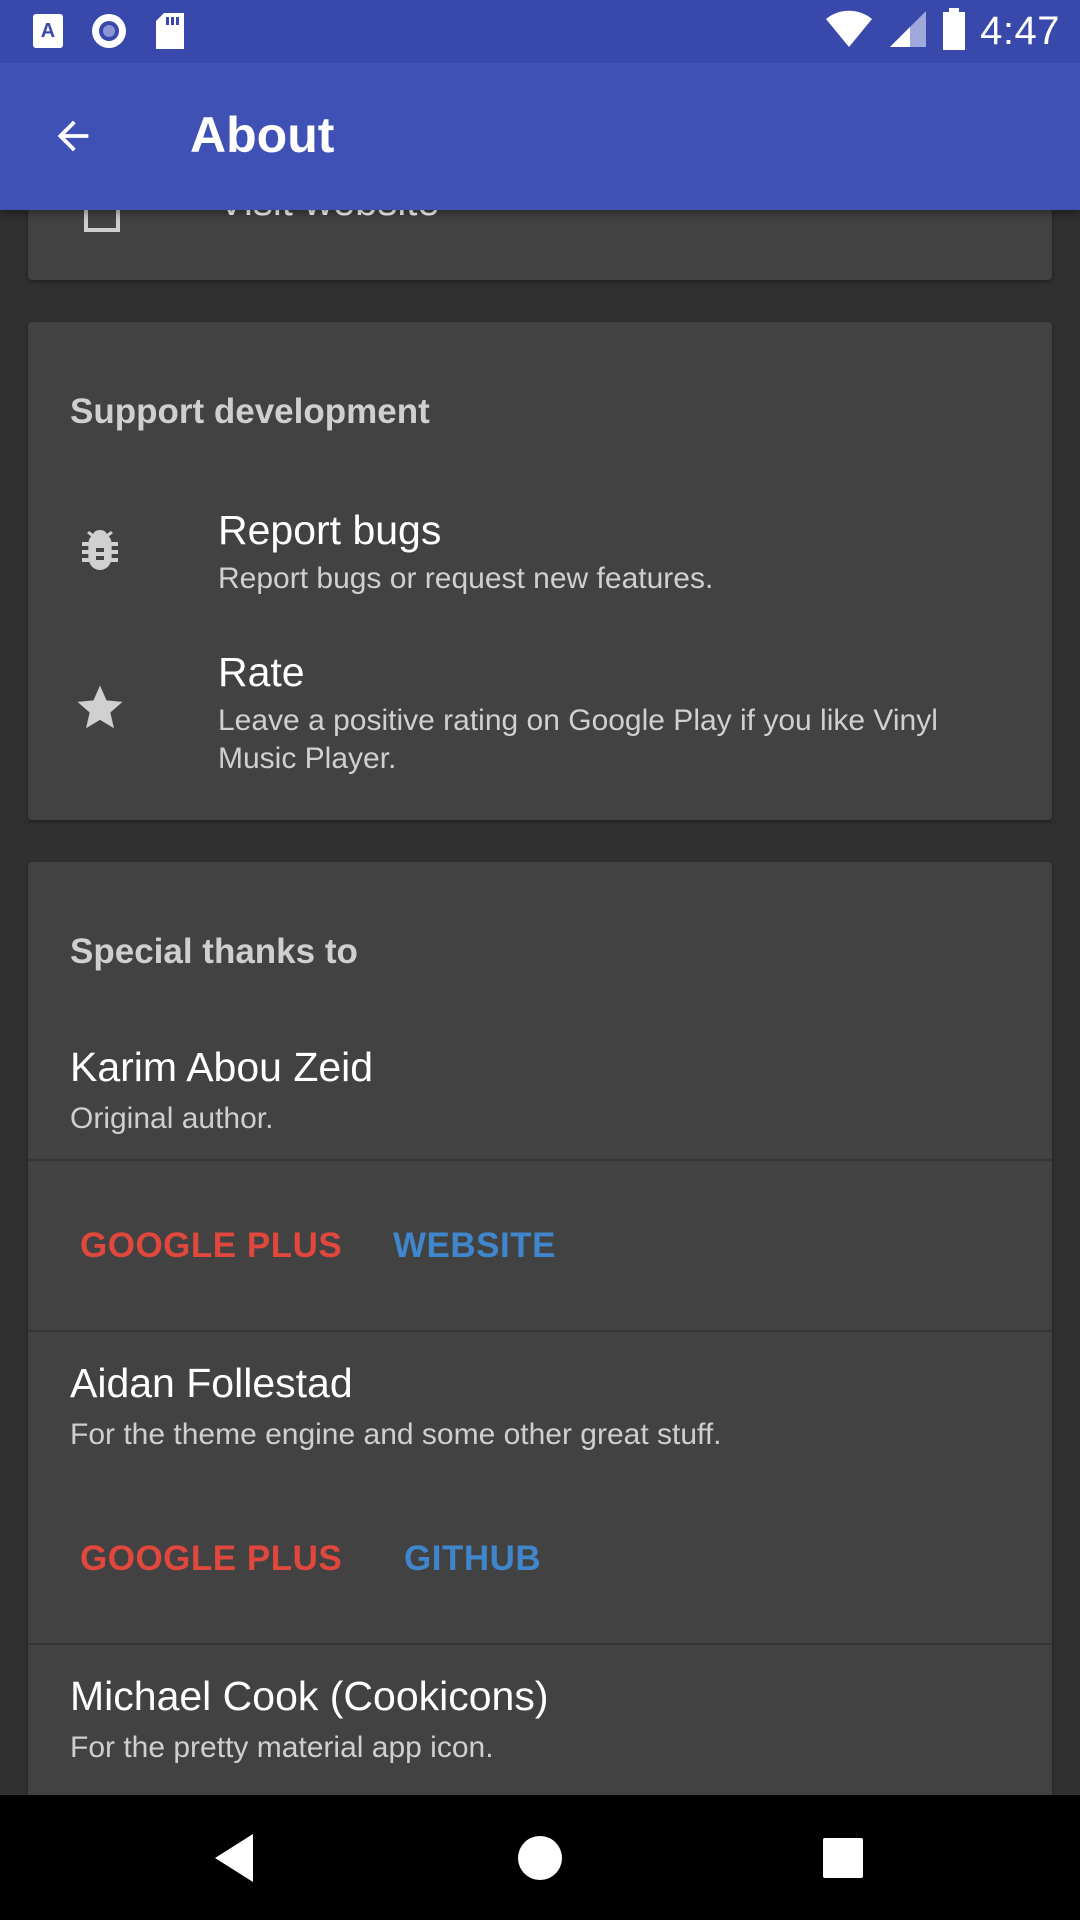 The width and height of the screenshot is (1080, 1920). What do you see at coordinates (250, 411) in the screenshot?
I see `support-section-title: Support development` at bounding box center [250, 411].